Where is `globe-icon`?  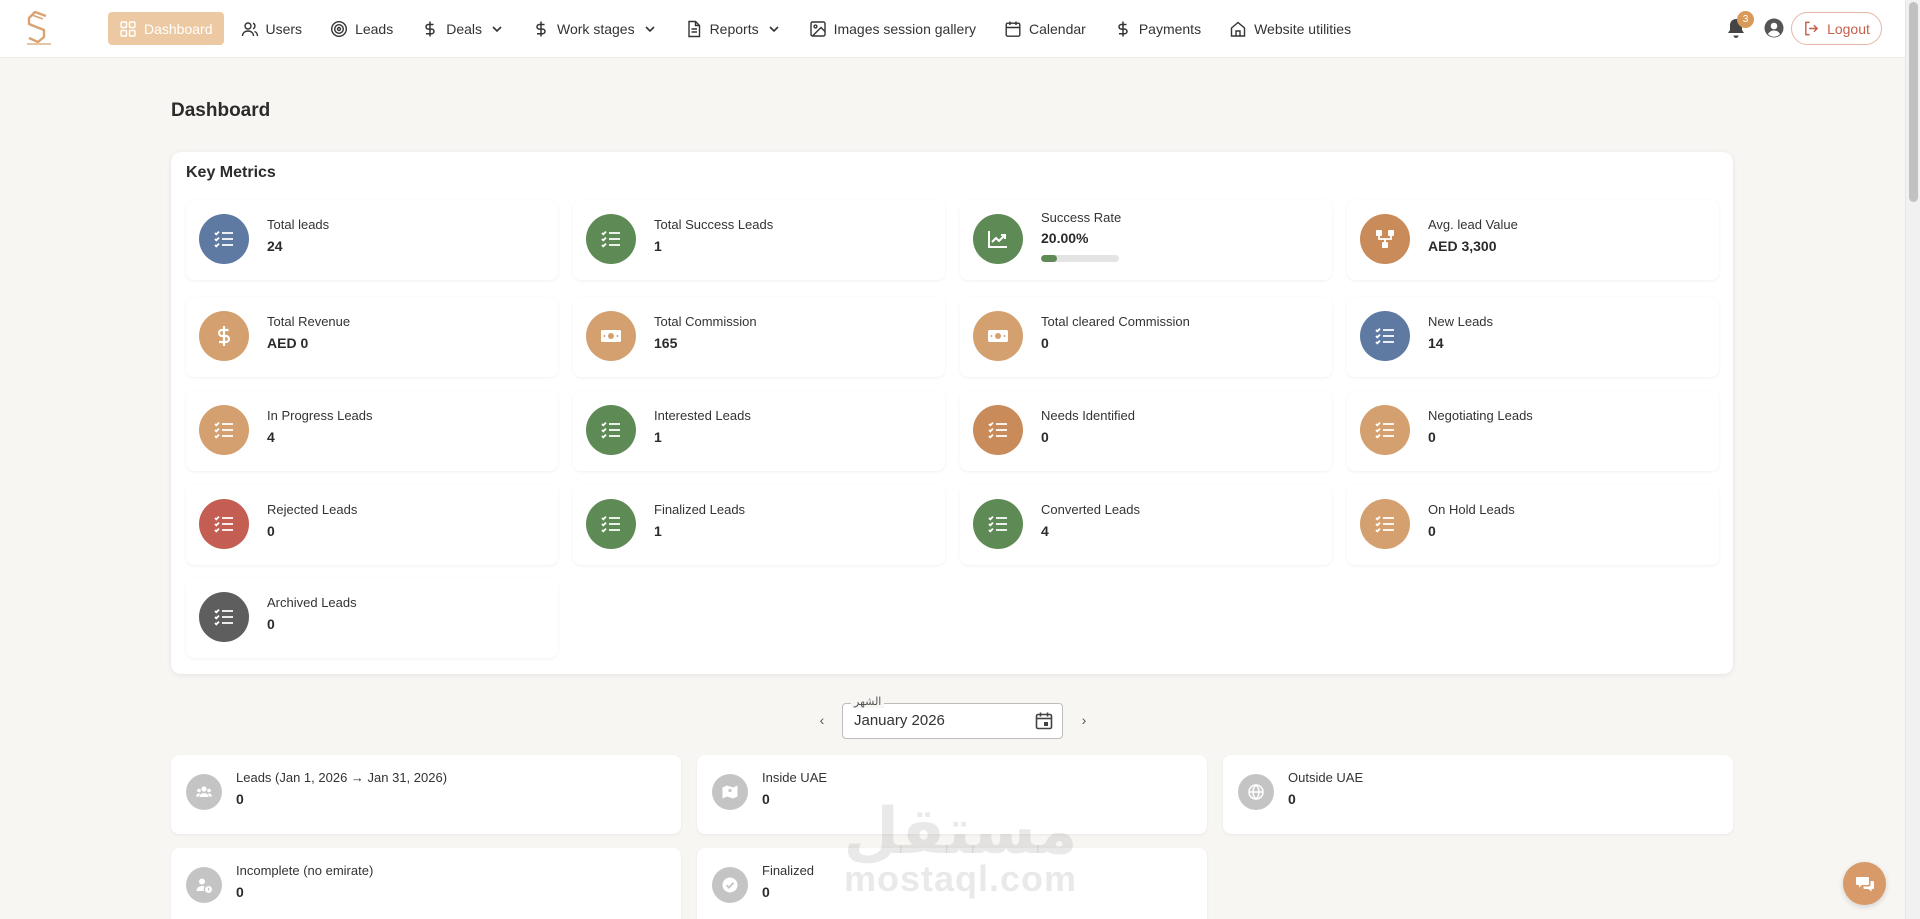 globe-icon is located at coordinates (1256, 792).